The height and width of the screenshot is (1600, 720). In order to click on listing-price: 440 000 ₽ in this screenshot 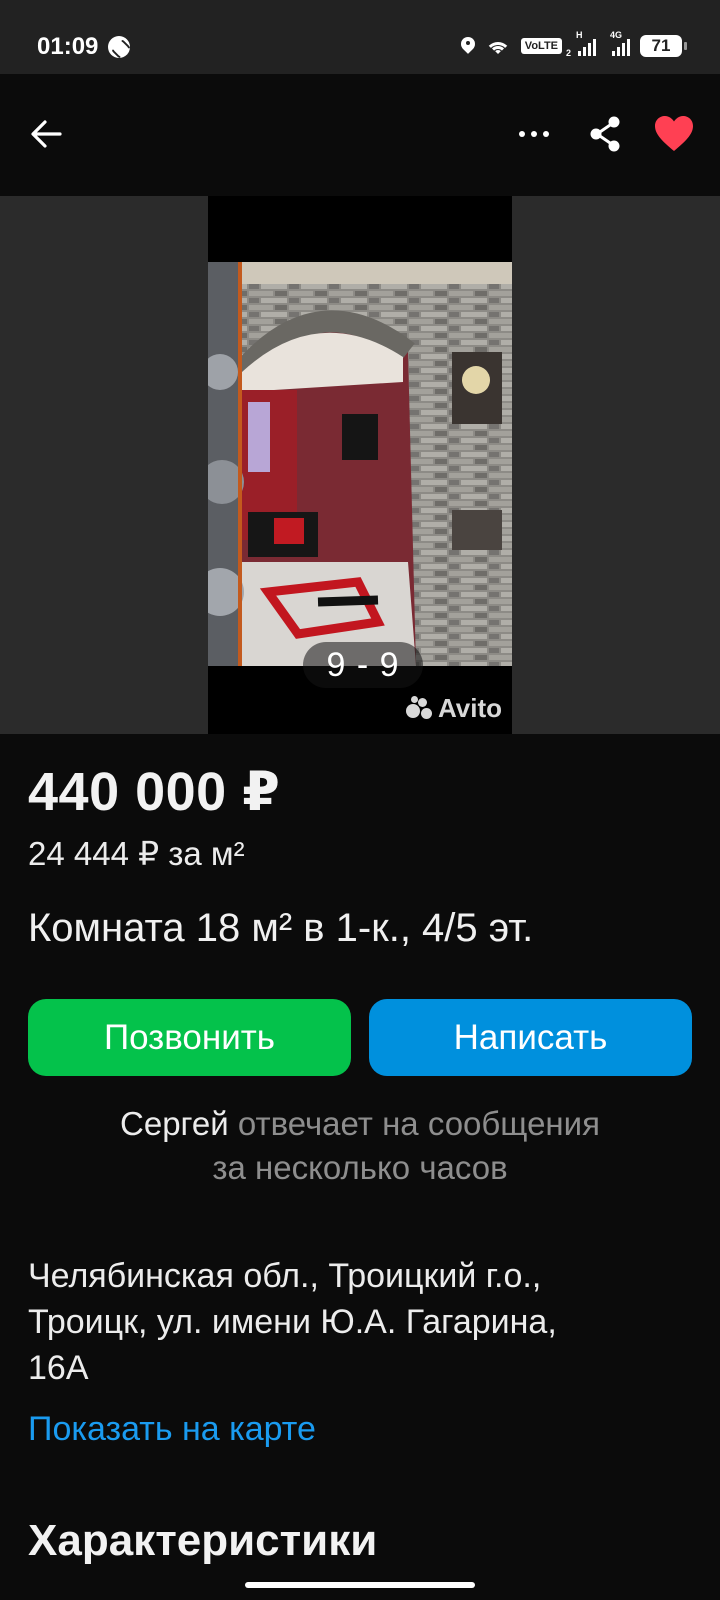, I will do `click(154, 792)`.